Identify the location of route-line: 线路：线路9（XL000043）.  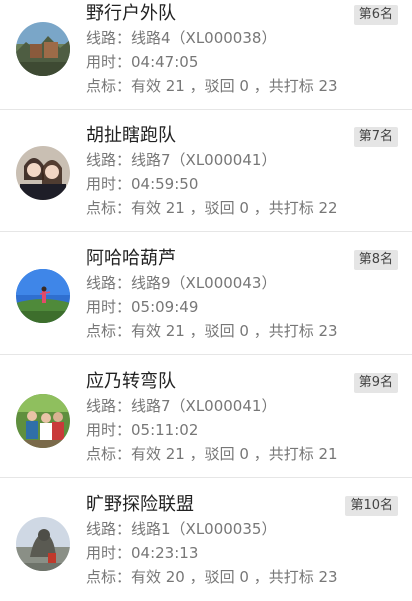
(181, 283).